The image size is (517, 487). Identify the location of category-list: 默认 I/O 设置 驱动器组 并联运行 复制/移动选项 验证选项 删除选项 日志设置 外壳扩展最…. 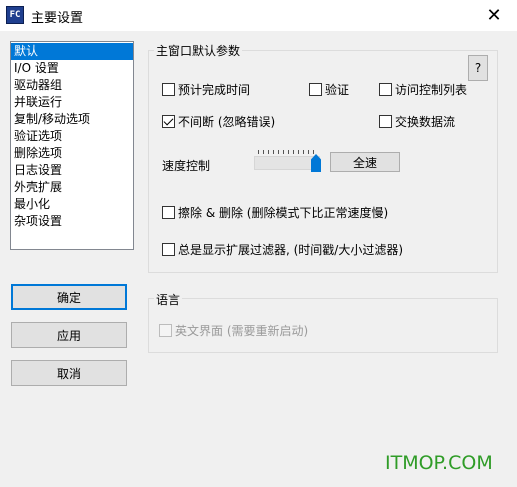
(72, 145).